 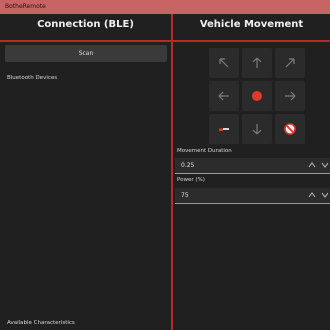 I want to click on move-up-button, so click(x=257, y=63).